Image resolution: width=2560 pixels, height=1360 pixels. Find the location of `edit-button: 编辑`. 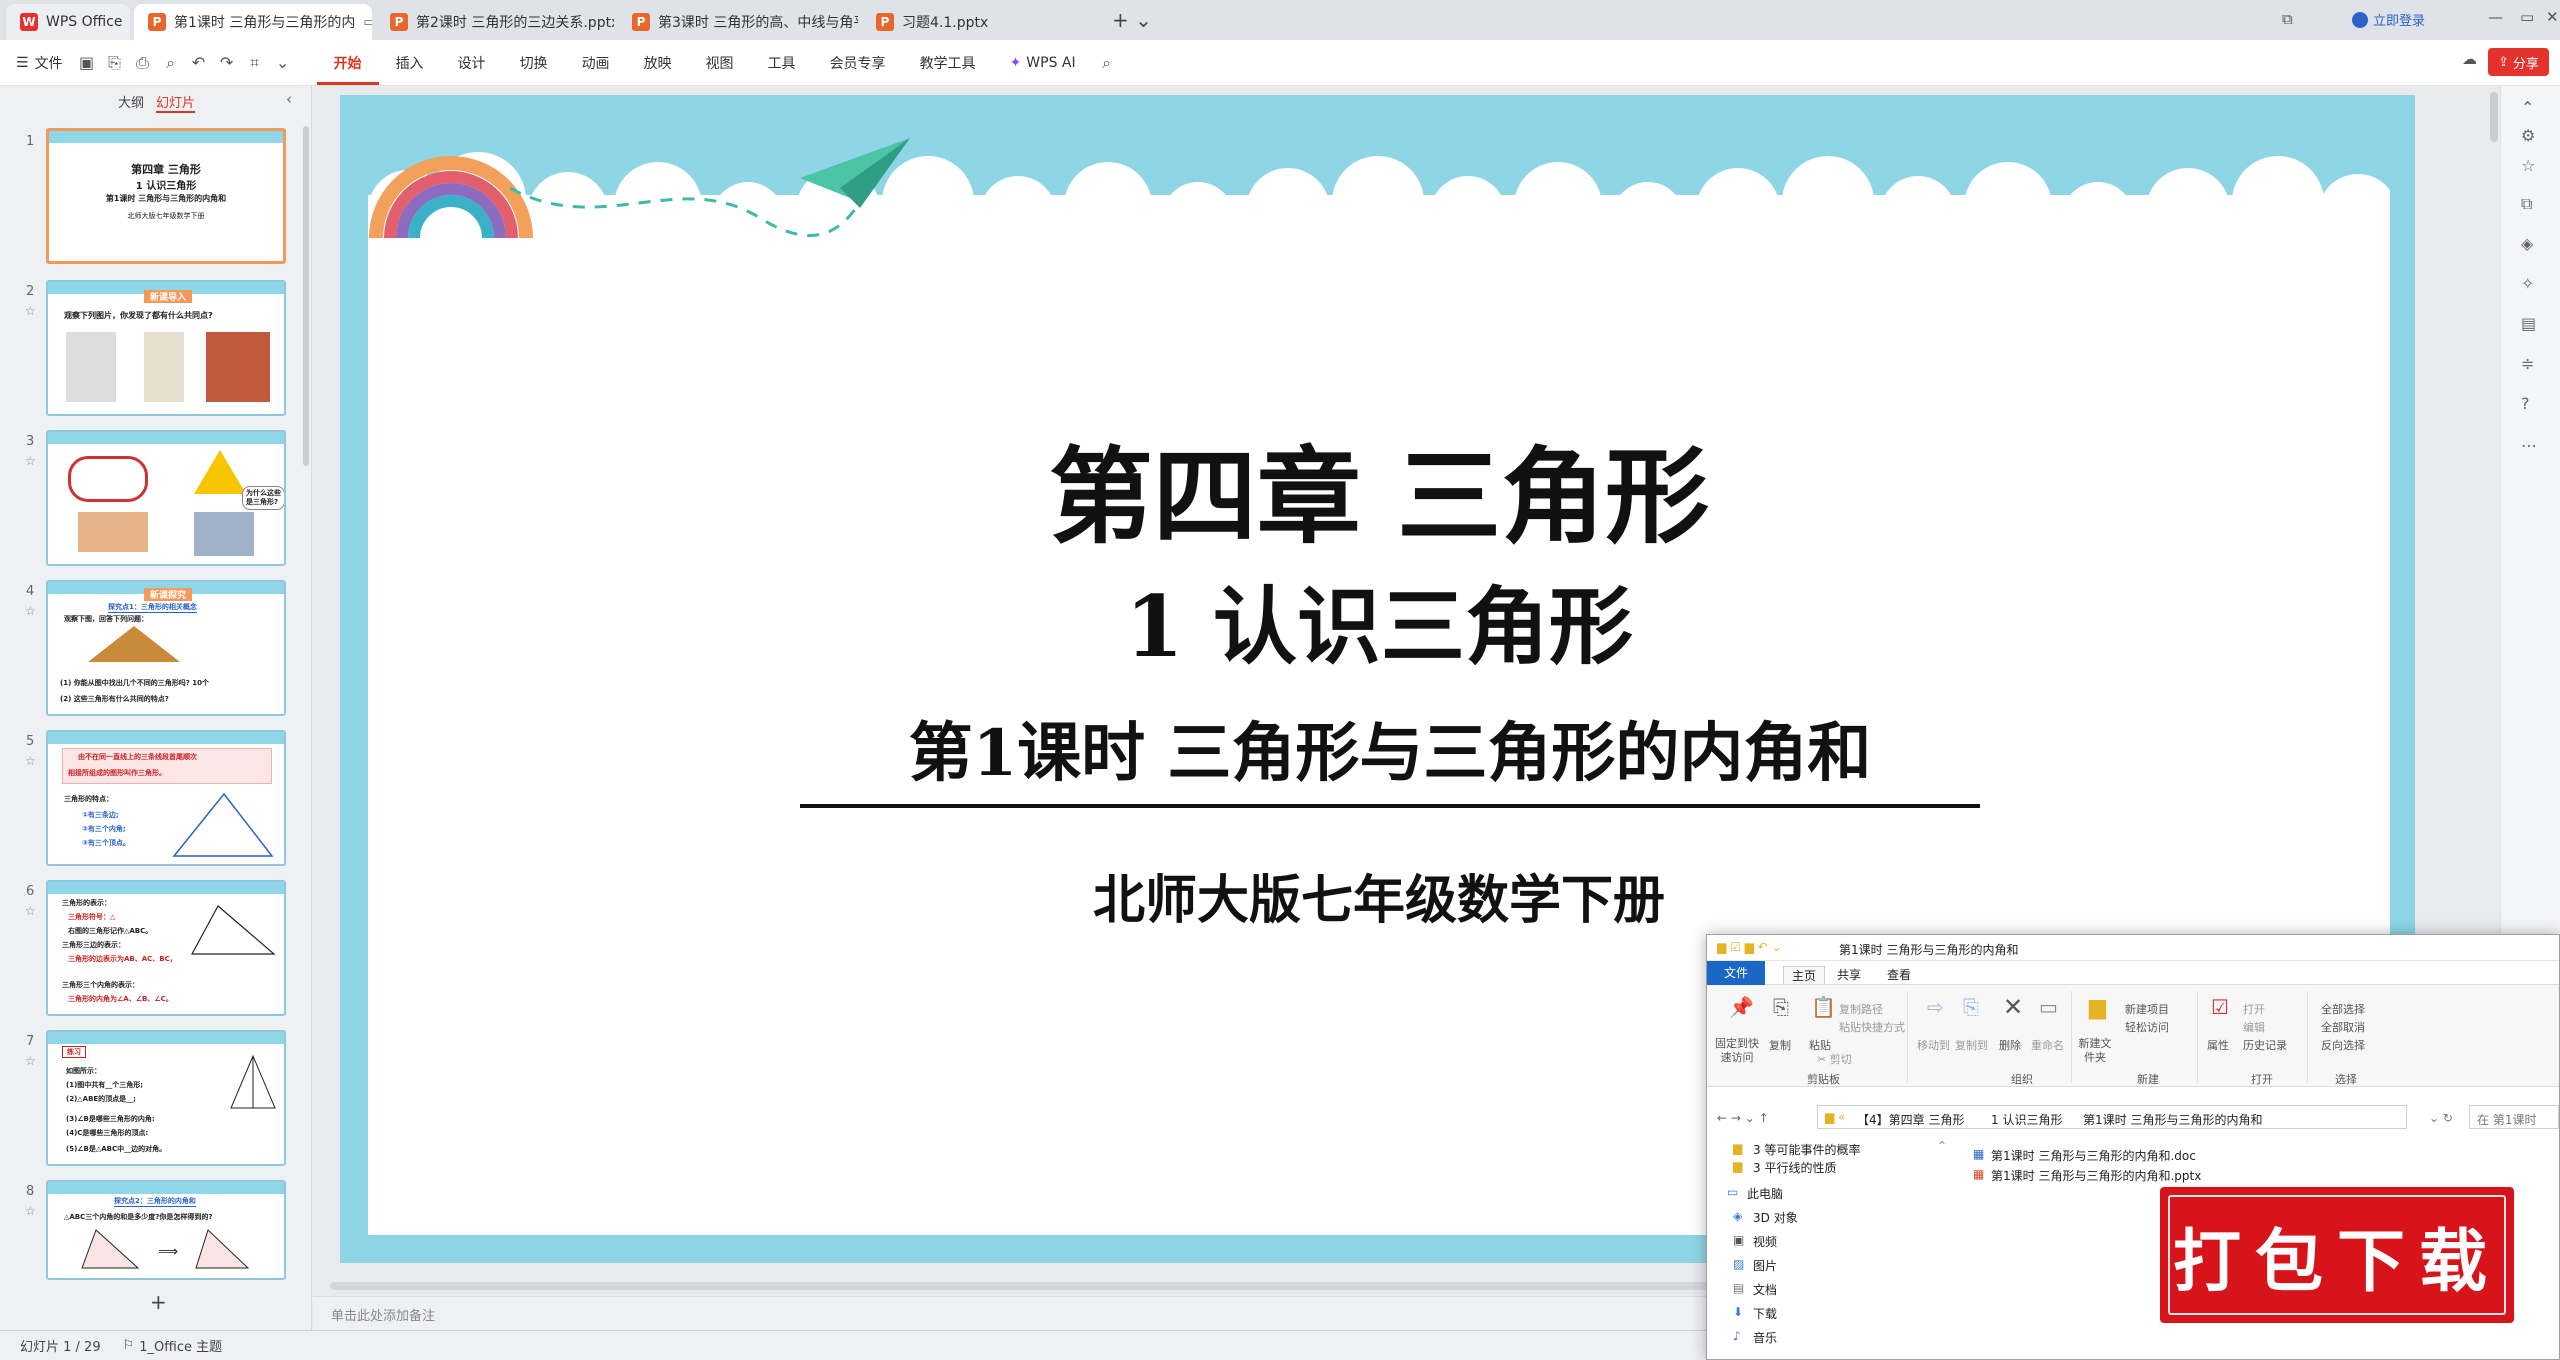

edit-button: 编辑 is located at coordinates (2254, 1027).